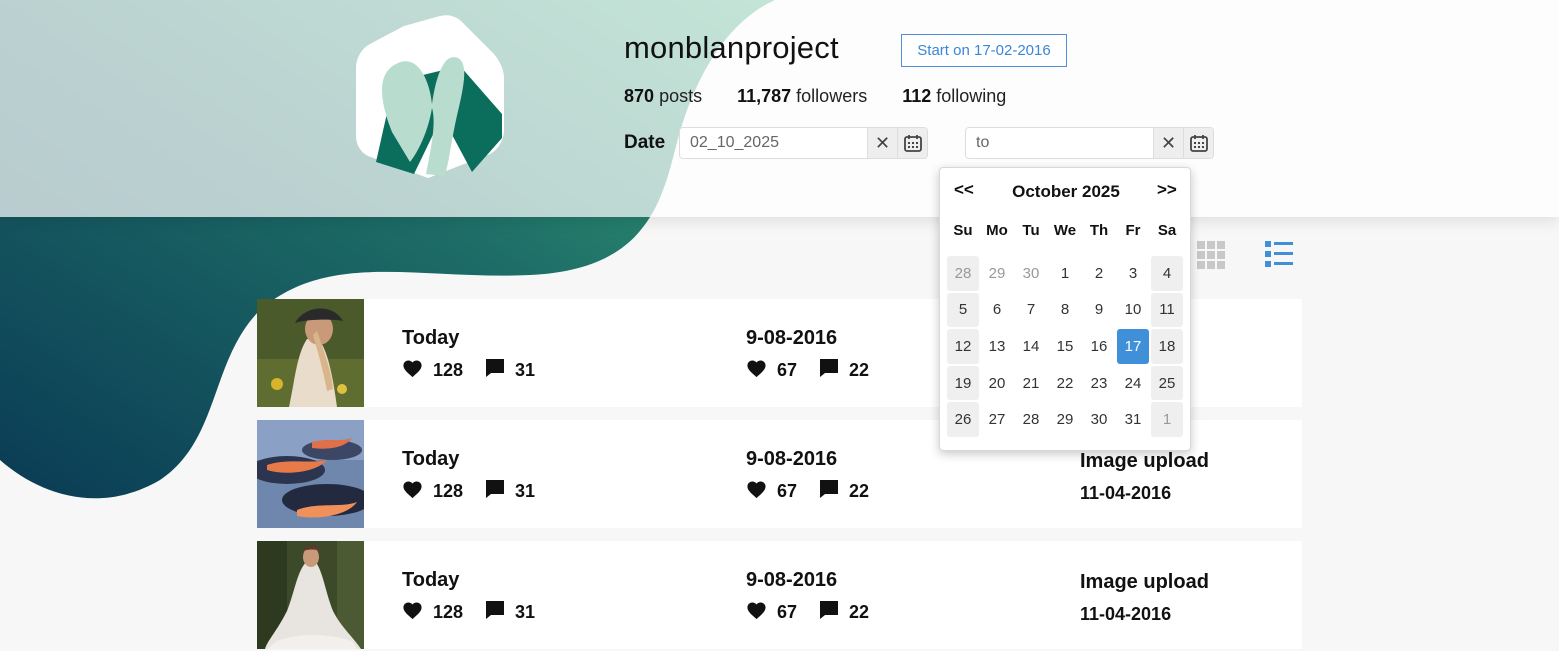  Describe the element at coordinates (1198, 143) in the screenshot. I see `calendar-to-button` at that location.